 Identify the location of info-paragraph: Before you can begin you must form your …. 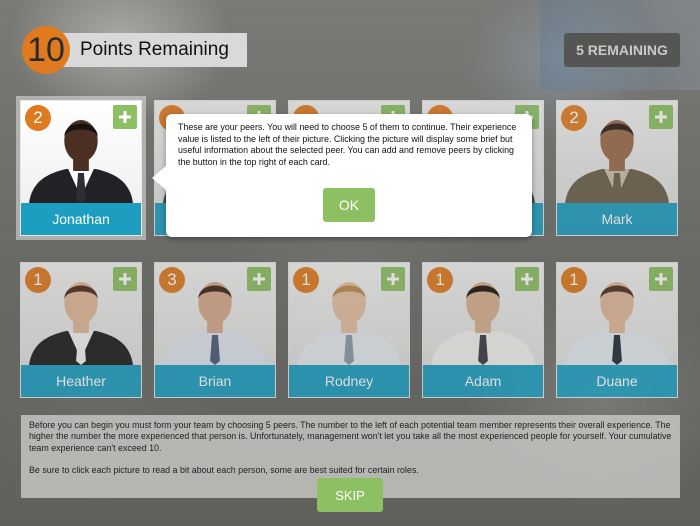
(350, 436).